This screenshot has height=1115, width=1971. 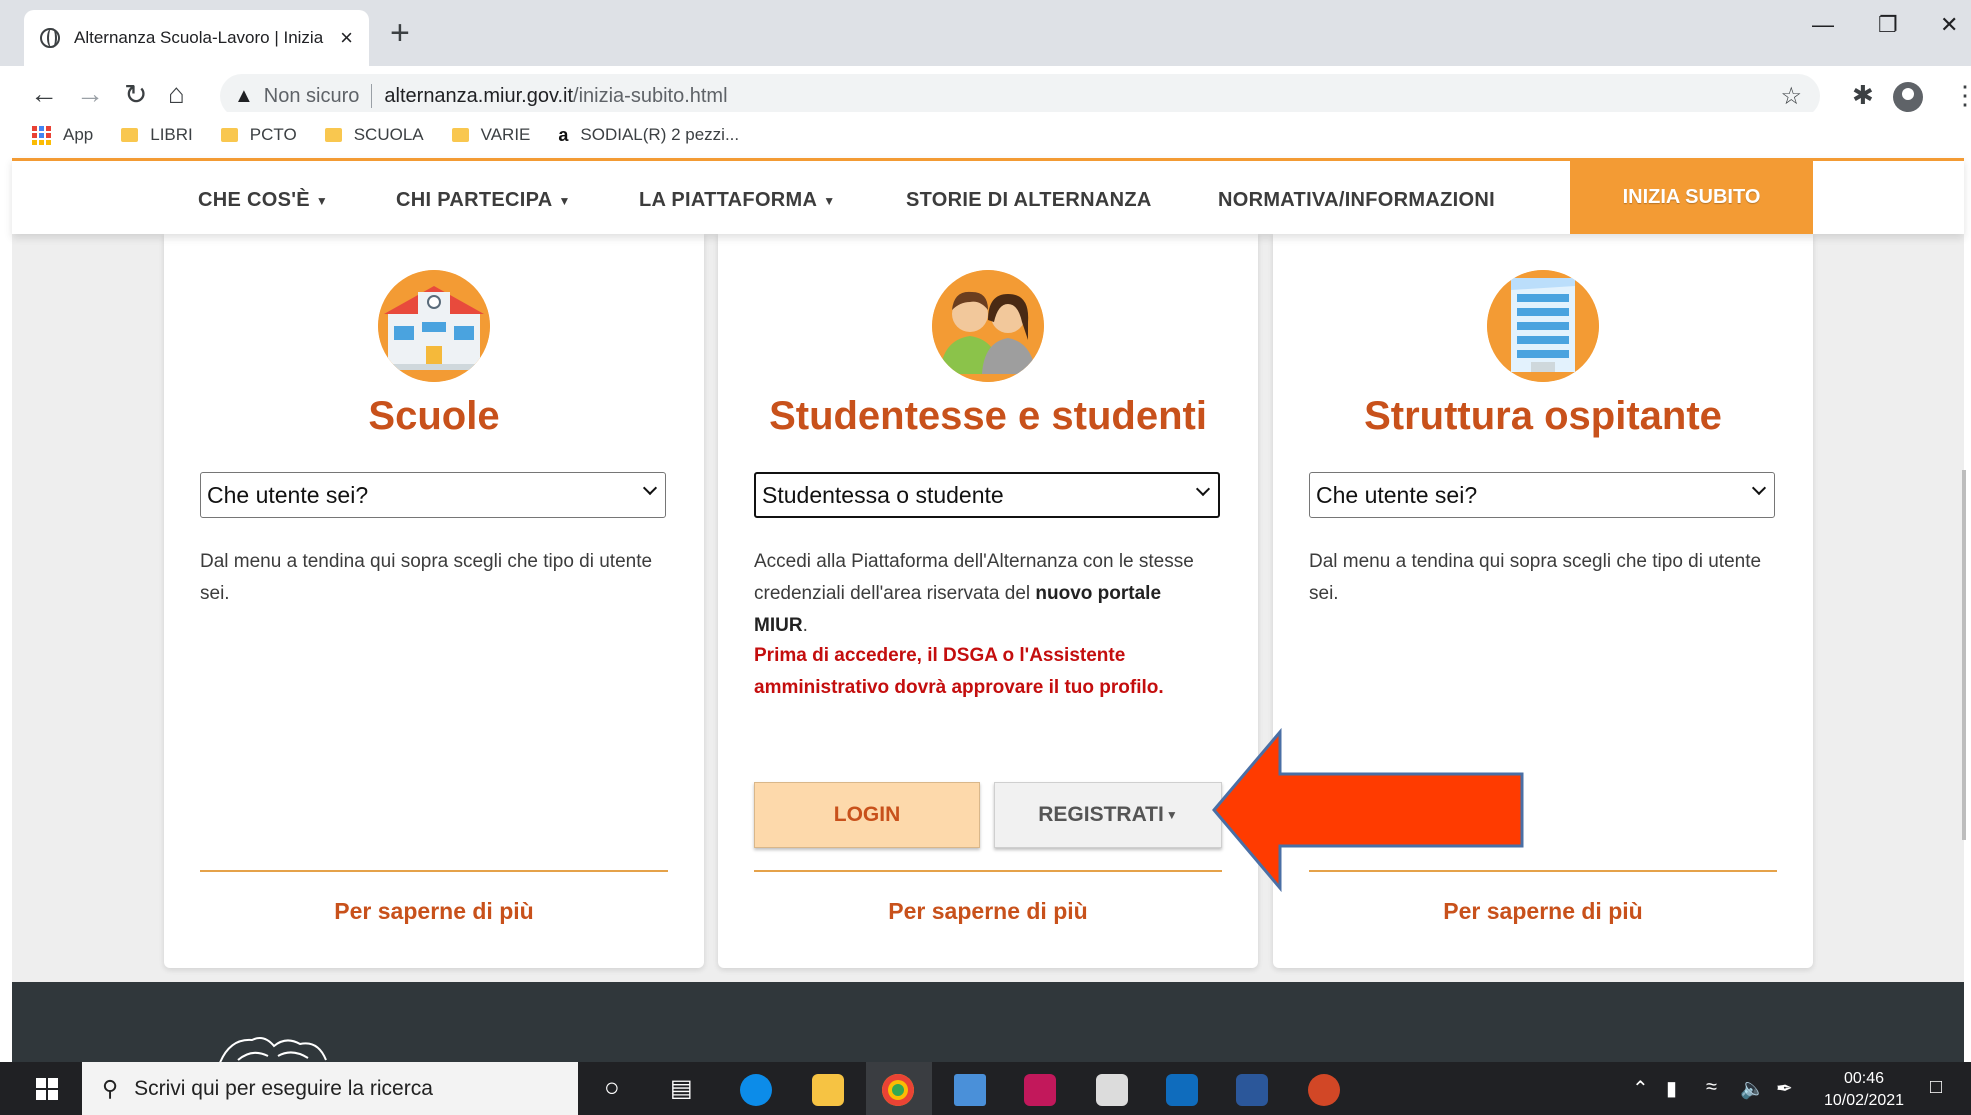 I want to click on card-title: Studentesse e studenti, so click(x=988, y=416).